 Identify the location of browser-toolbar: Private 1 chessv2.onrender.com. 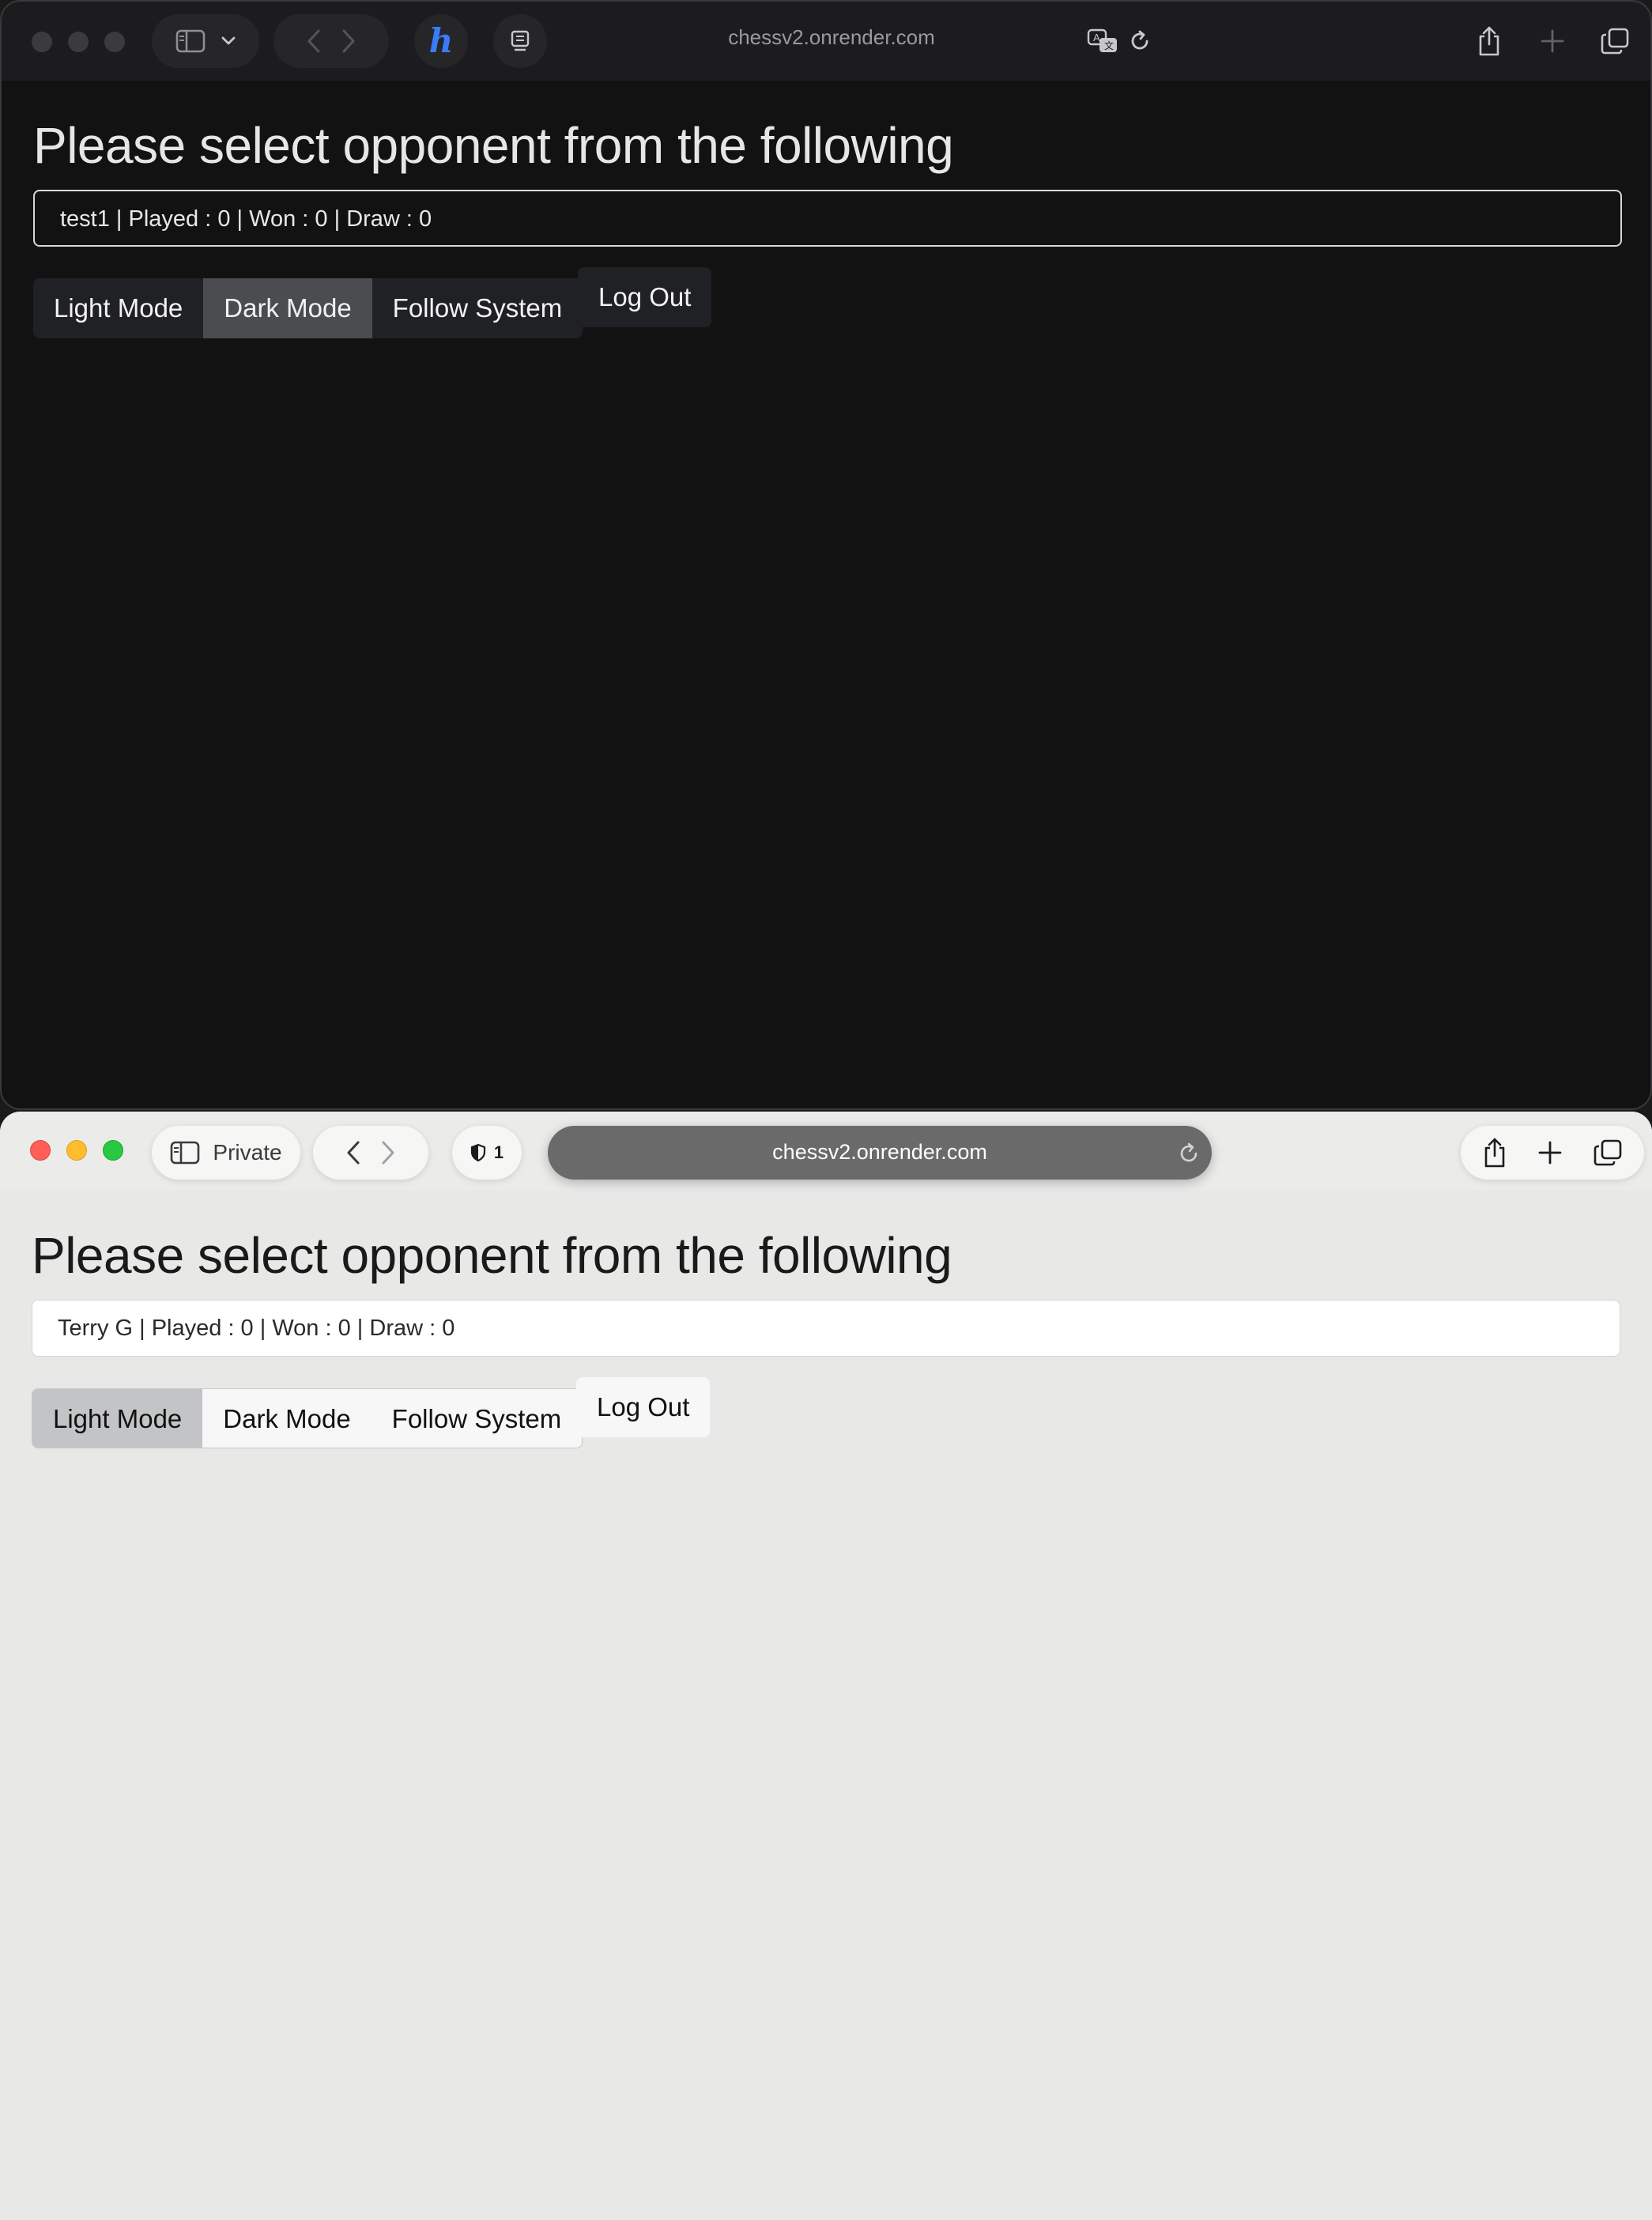
(826, 1151).